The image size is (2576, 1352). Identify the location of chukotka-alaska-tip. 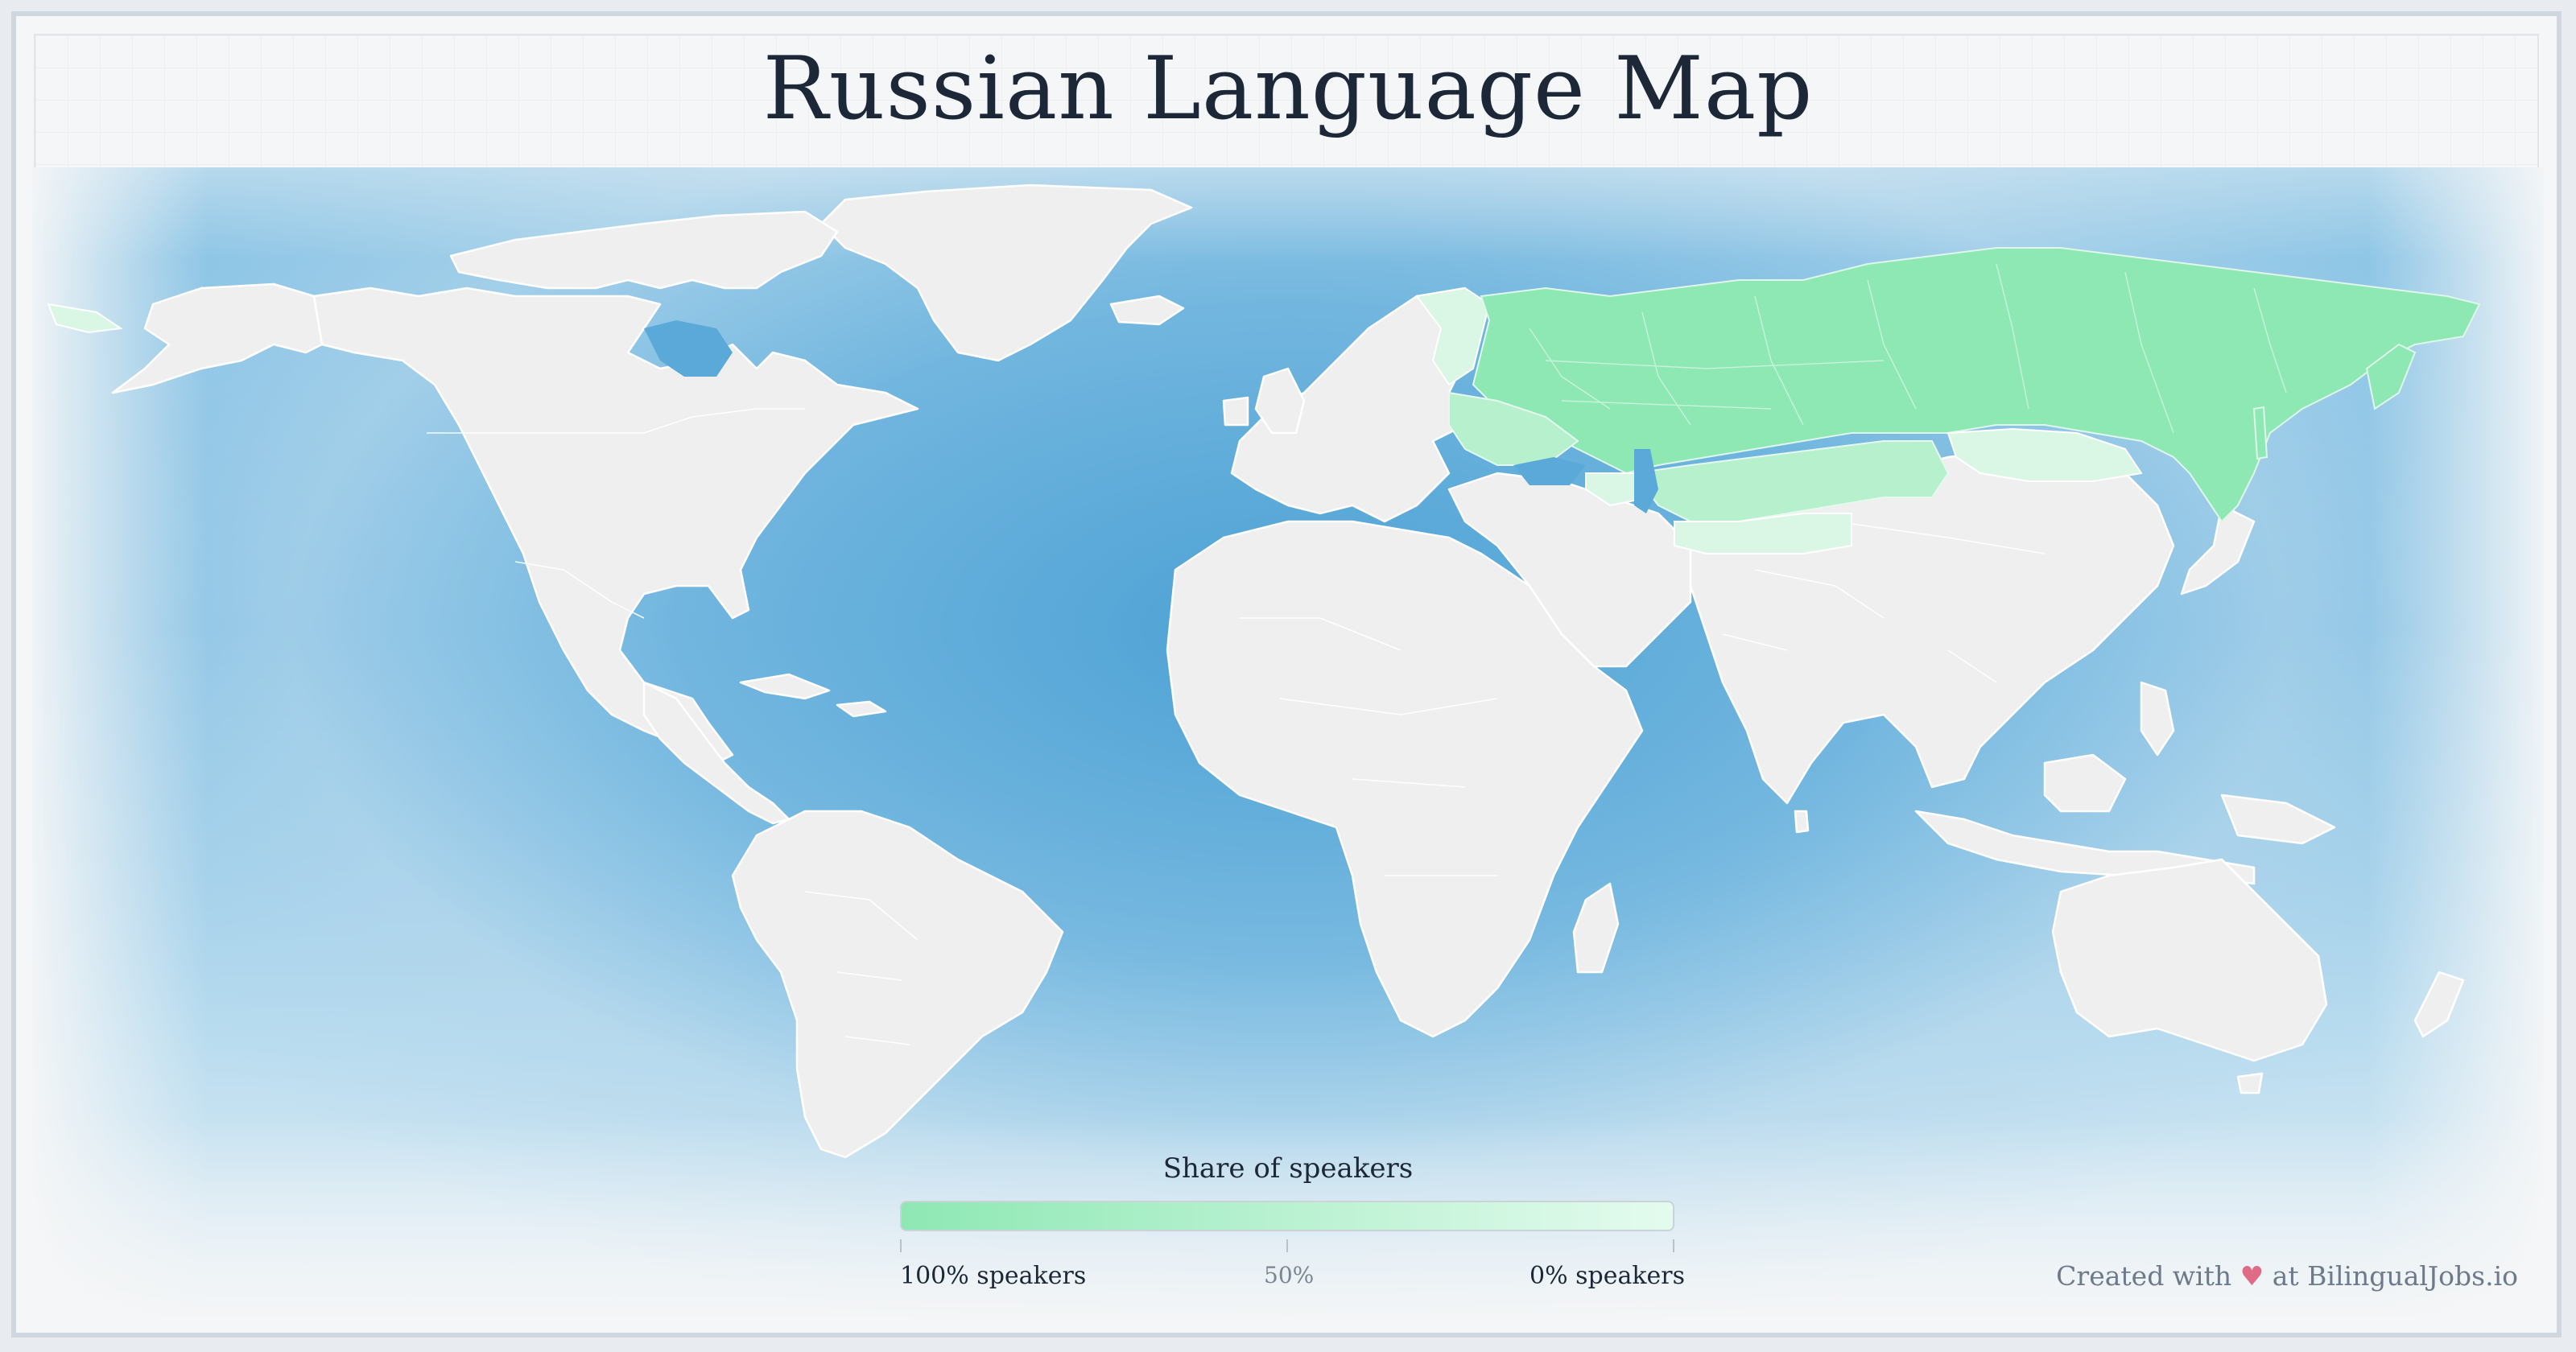
(85, 318).